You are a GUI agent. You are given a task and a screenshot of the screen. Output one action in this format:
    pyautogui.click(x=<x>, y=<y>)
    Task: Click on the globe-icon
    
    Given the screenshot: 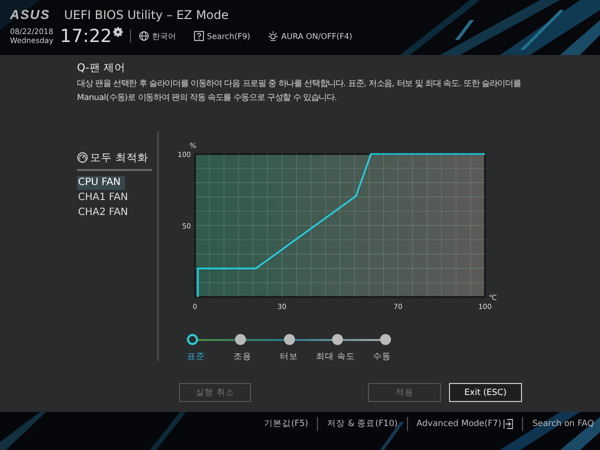 What is the action you would take?
    pyautogui.click(x=143, y=36)
    